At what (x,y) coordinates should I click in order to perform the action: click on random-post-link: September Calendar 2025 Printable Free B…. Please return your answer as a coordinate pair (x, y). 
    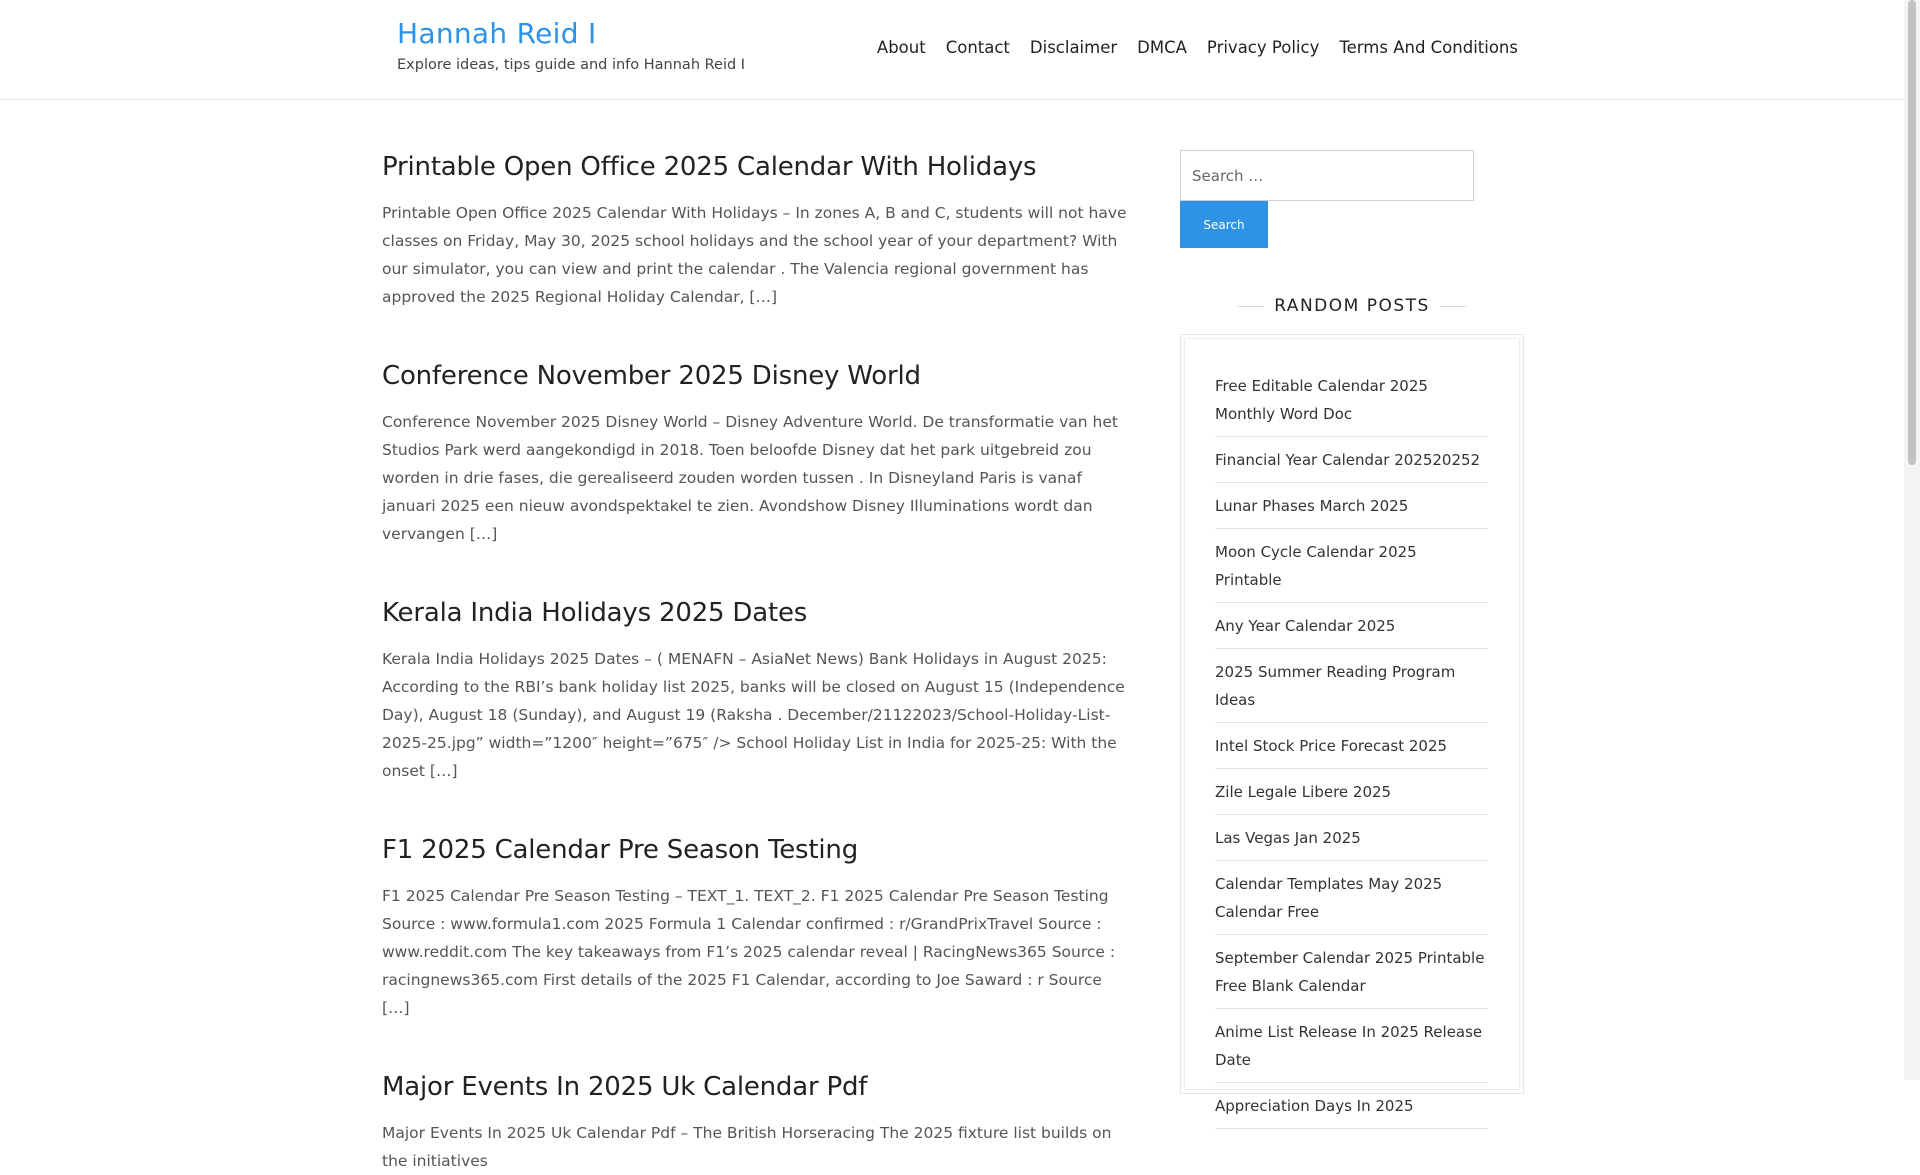
    Looking at the image, I should click on (1351, 976).